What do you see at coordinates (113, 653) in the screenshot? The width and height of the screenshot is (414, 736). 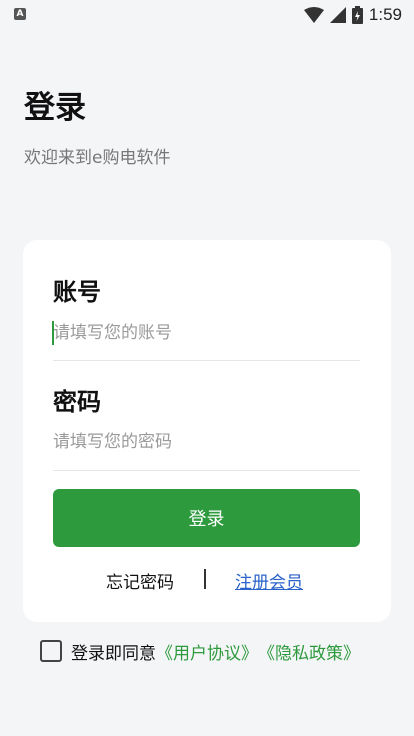 I see `agreement-text: 登录即同意` at bounding box center [113, 653].